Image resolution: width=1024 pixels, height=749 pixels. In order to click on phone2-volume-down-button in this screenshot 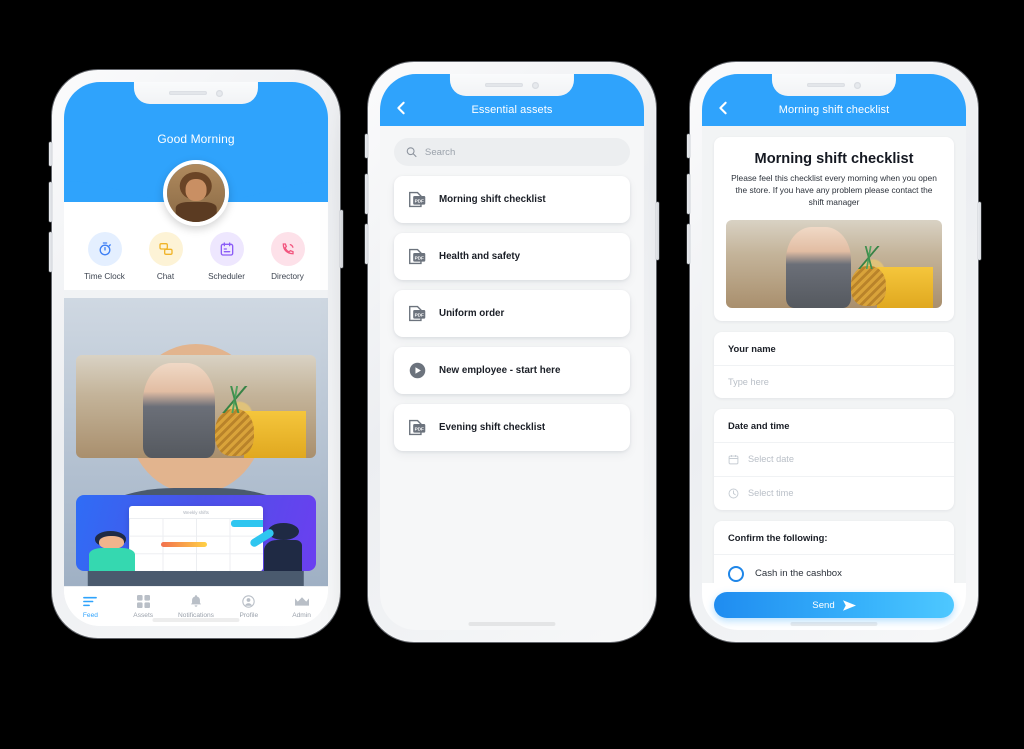, I will do `click(366, 244)`.